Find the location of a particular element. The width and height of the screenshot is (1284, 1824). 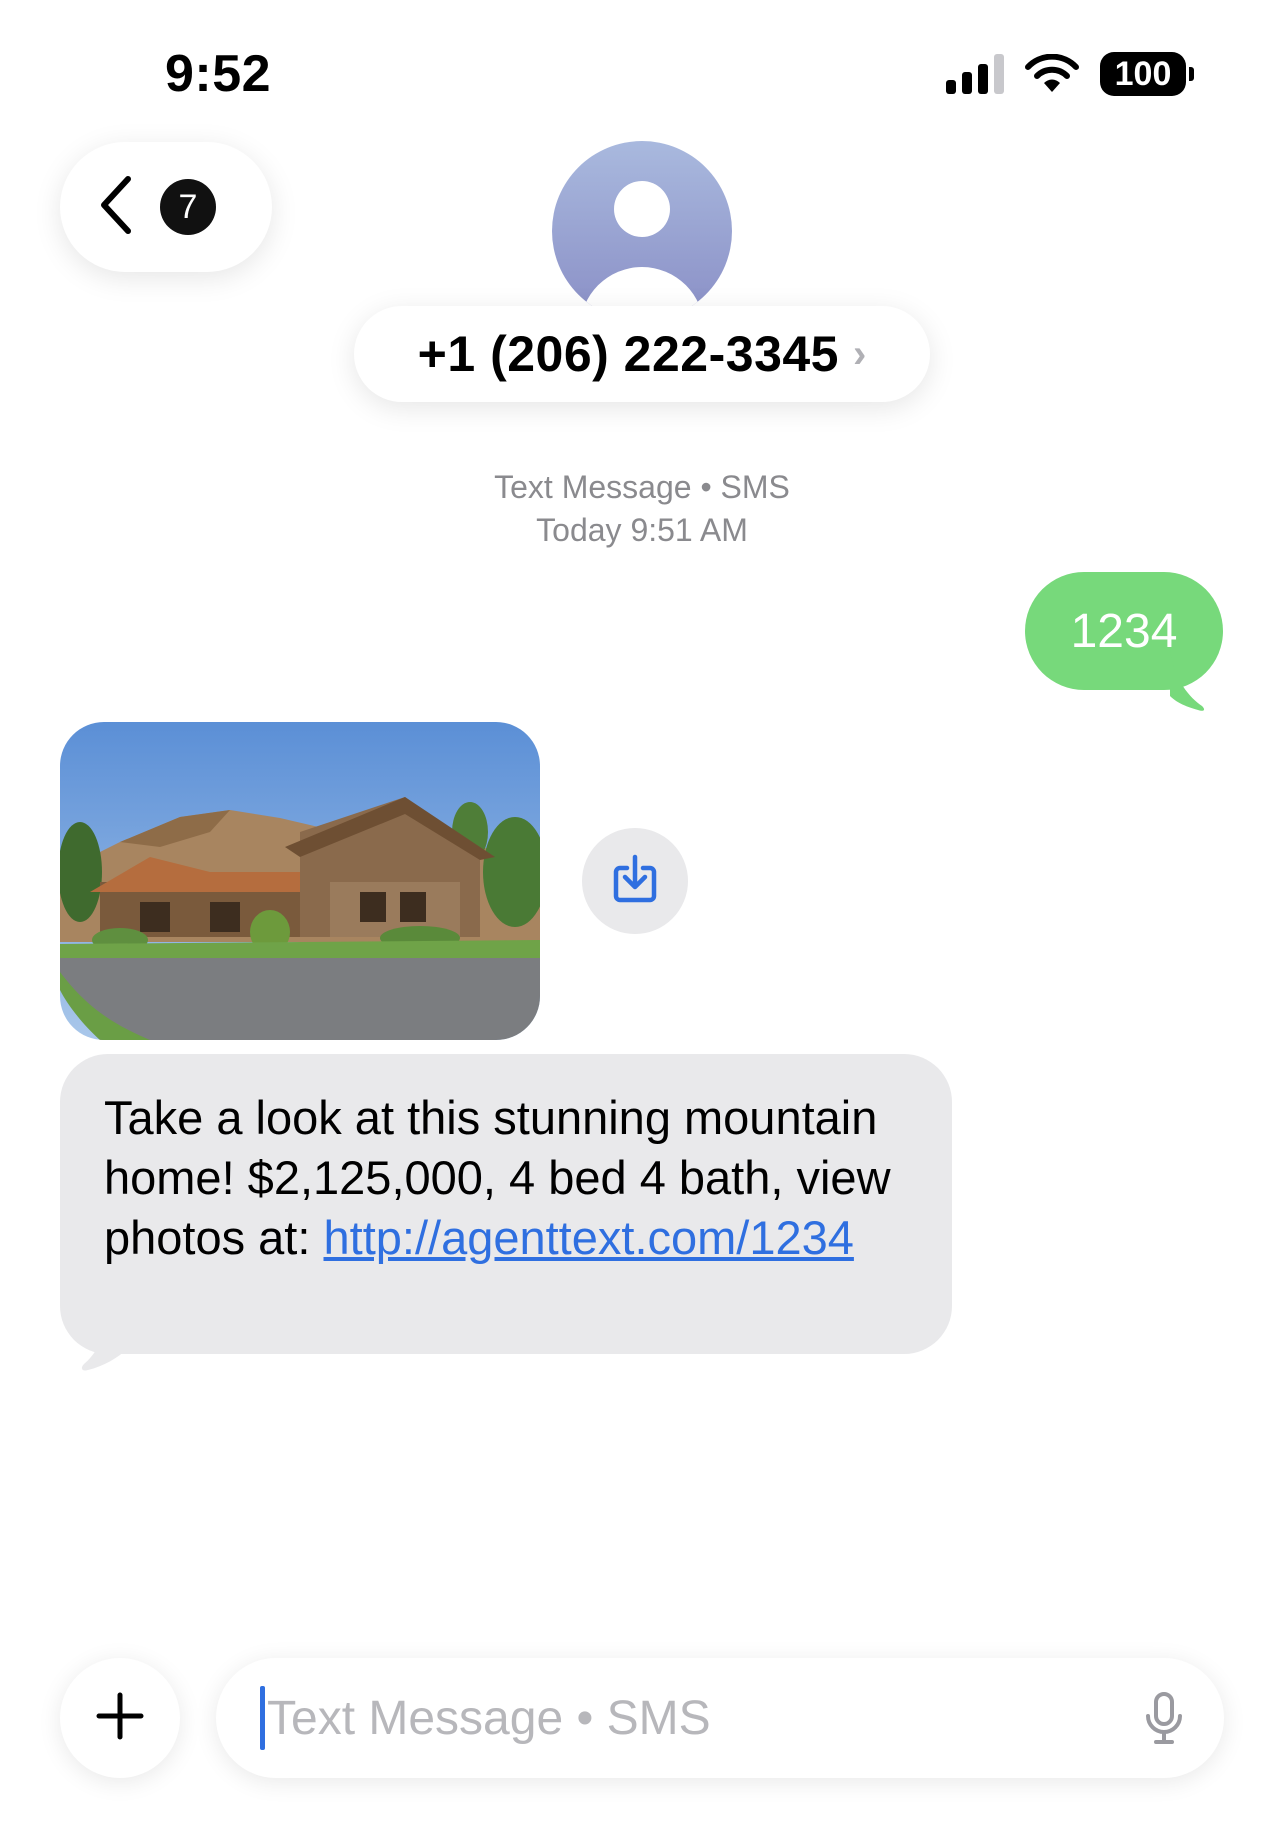

contact-avatar is located at coordinates (642, 231).